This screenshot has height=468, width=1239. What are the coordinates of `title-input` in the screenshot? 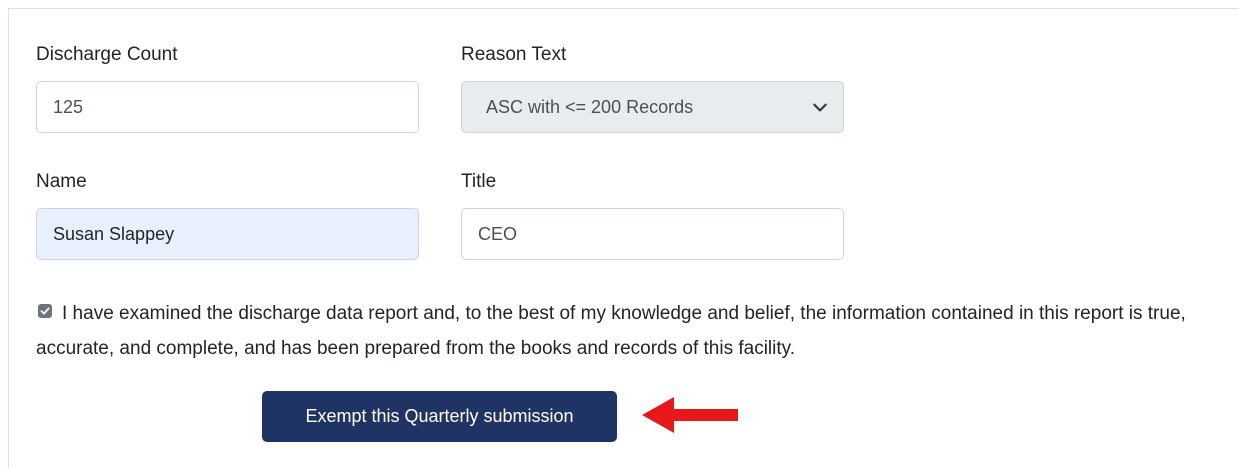 It's located at (652, 234).